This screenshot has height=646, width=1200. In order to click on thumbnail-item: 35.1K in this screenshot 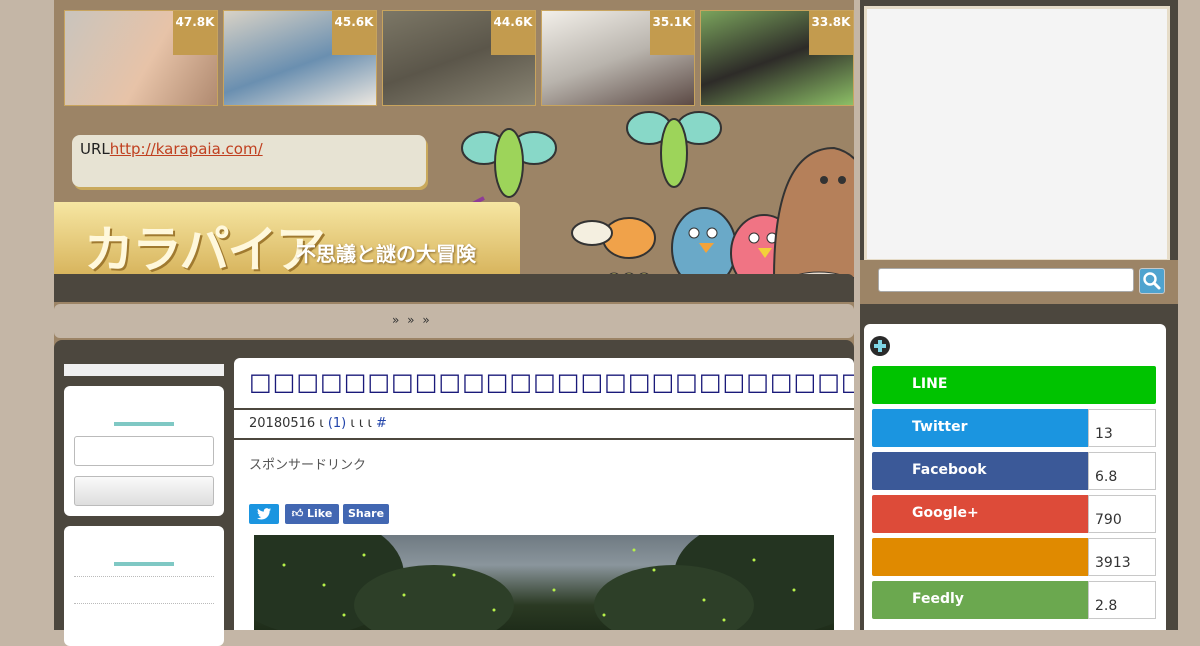, I will do `click(618, 58)`.